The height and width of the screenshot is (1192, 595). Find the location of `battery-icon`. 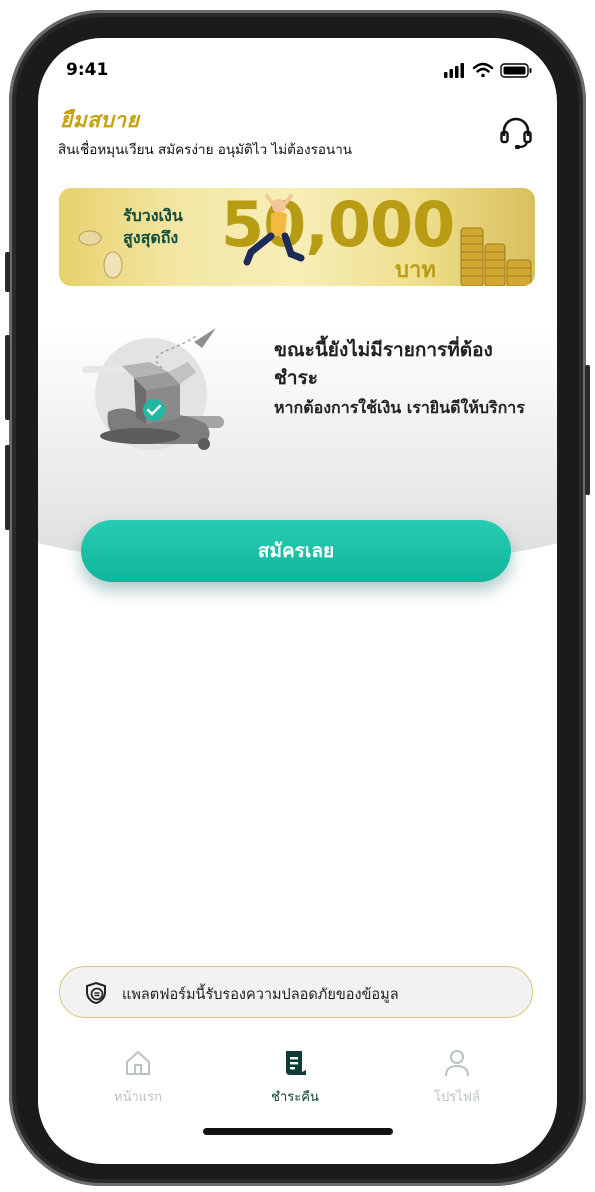

battery-icon is located at coordinates (516, 70).